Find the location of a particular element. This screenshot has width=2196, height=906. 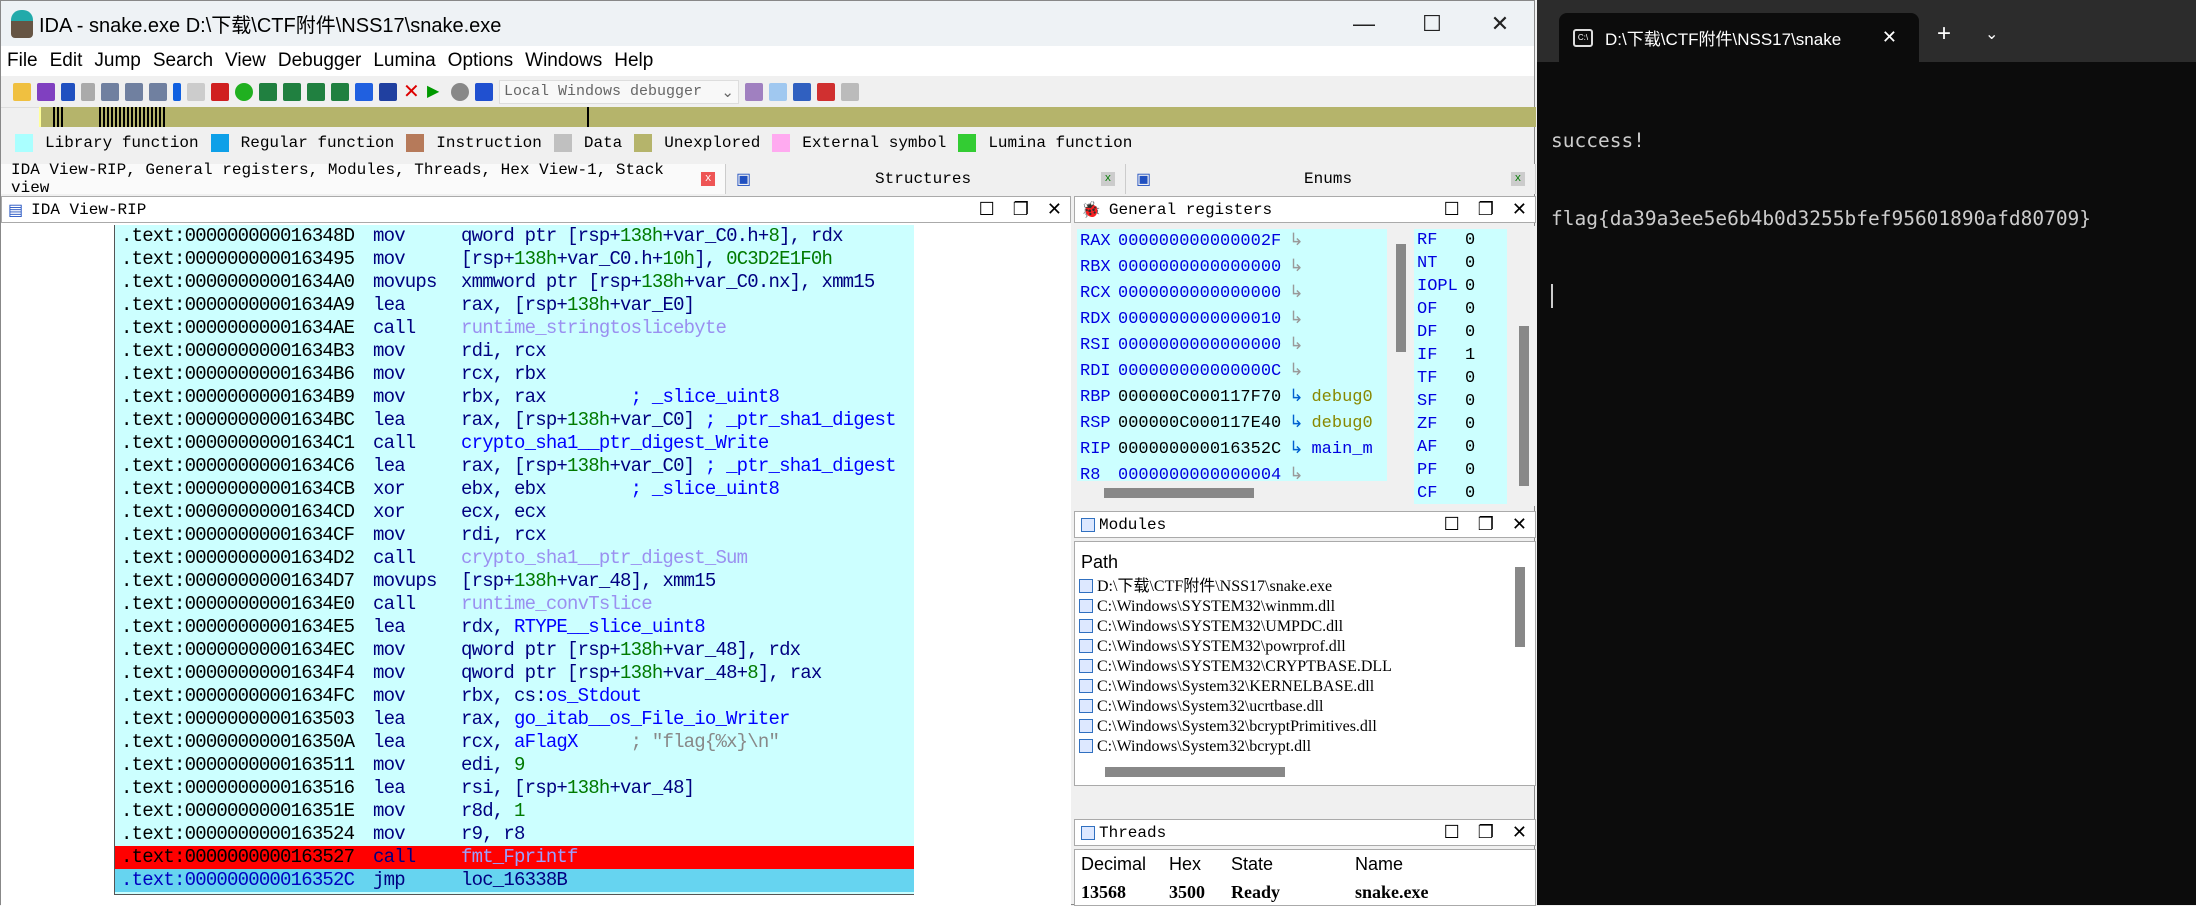

undefine-icon: ✕ is located at coordinates (412, 92).